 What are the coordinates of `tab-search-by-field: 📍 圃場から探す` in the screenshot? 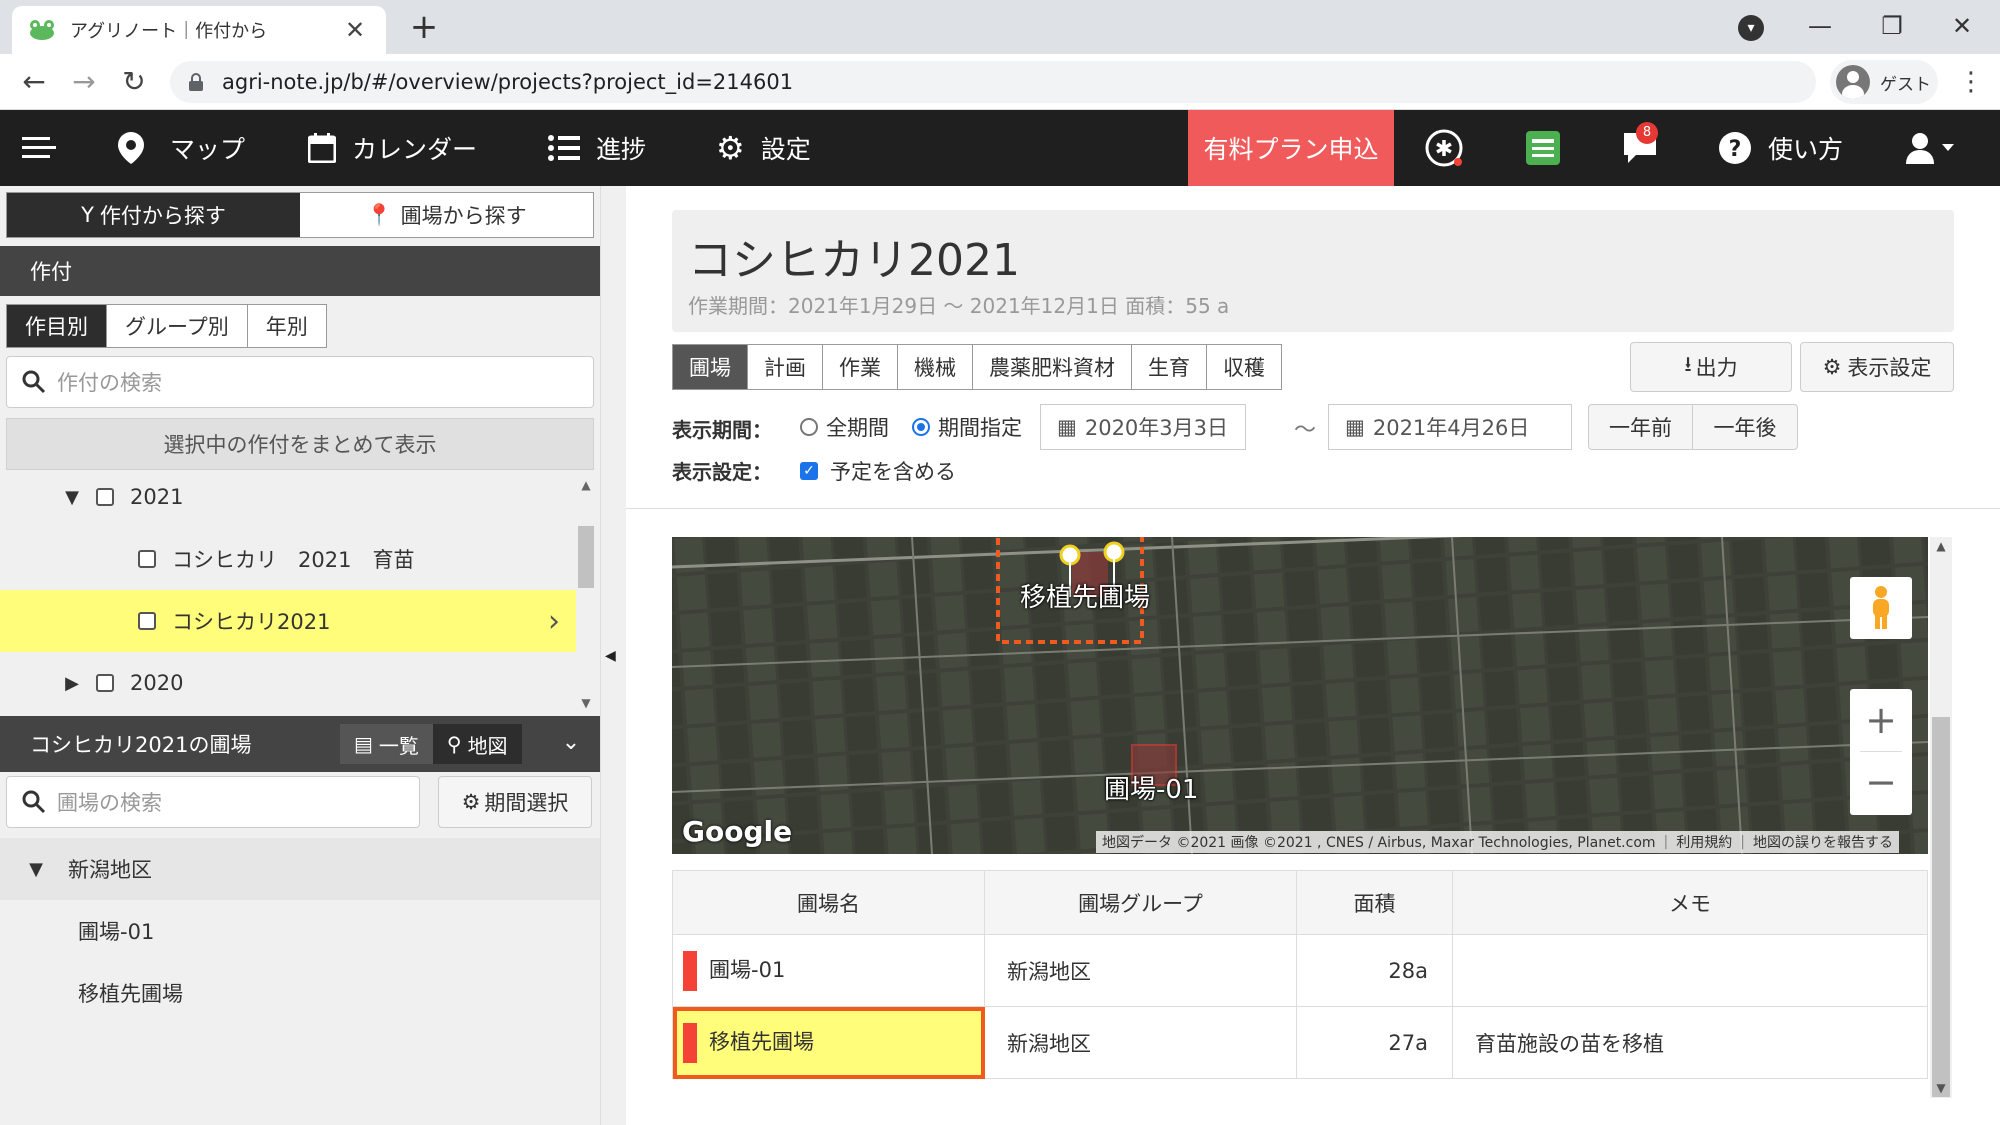 It's located at (446, 215).